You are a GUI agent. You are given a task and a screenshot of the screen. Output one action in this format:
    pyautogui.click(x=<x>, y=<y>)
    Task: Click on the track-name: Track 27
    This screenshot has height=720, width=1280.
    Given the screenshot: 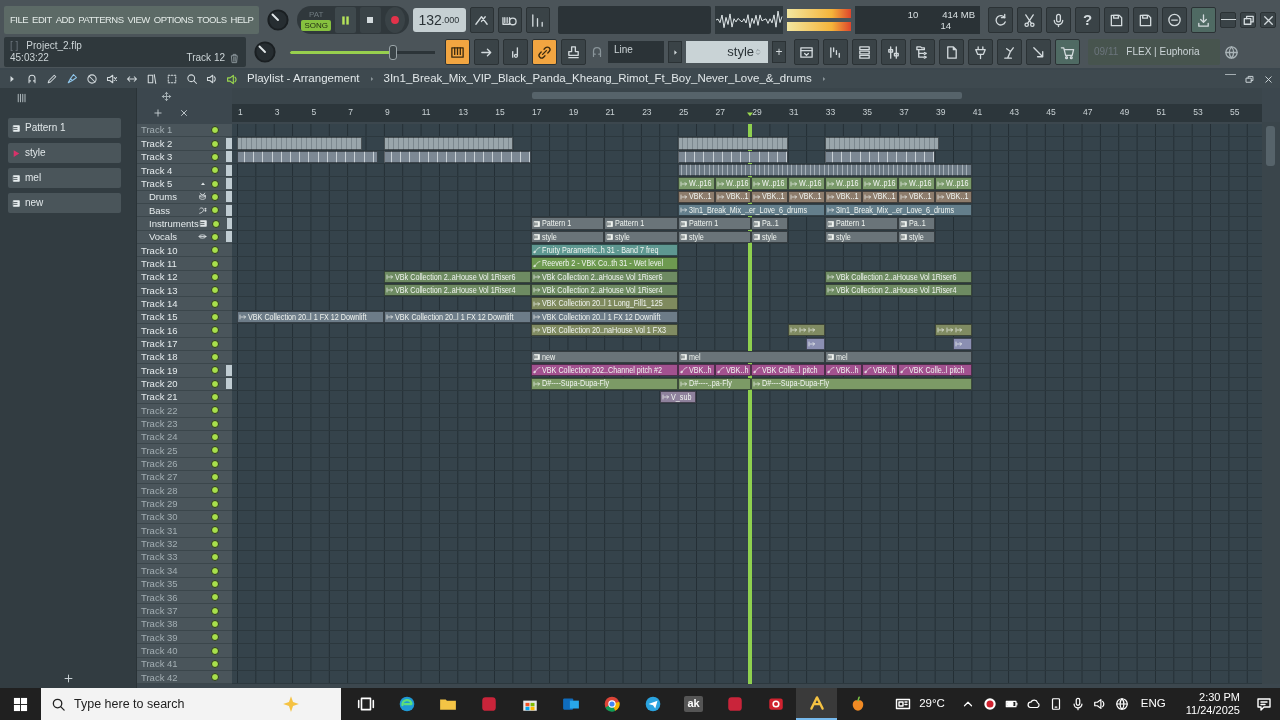 What is the action you would take?
    pyautogui.click(x=159, y=477)
    